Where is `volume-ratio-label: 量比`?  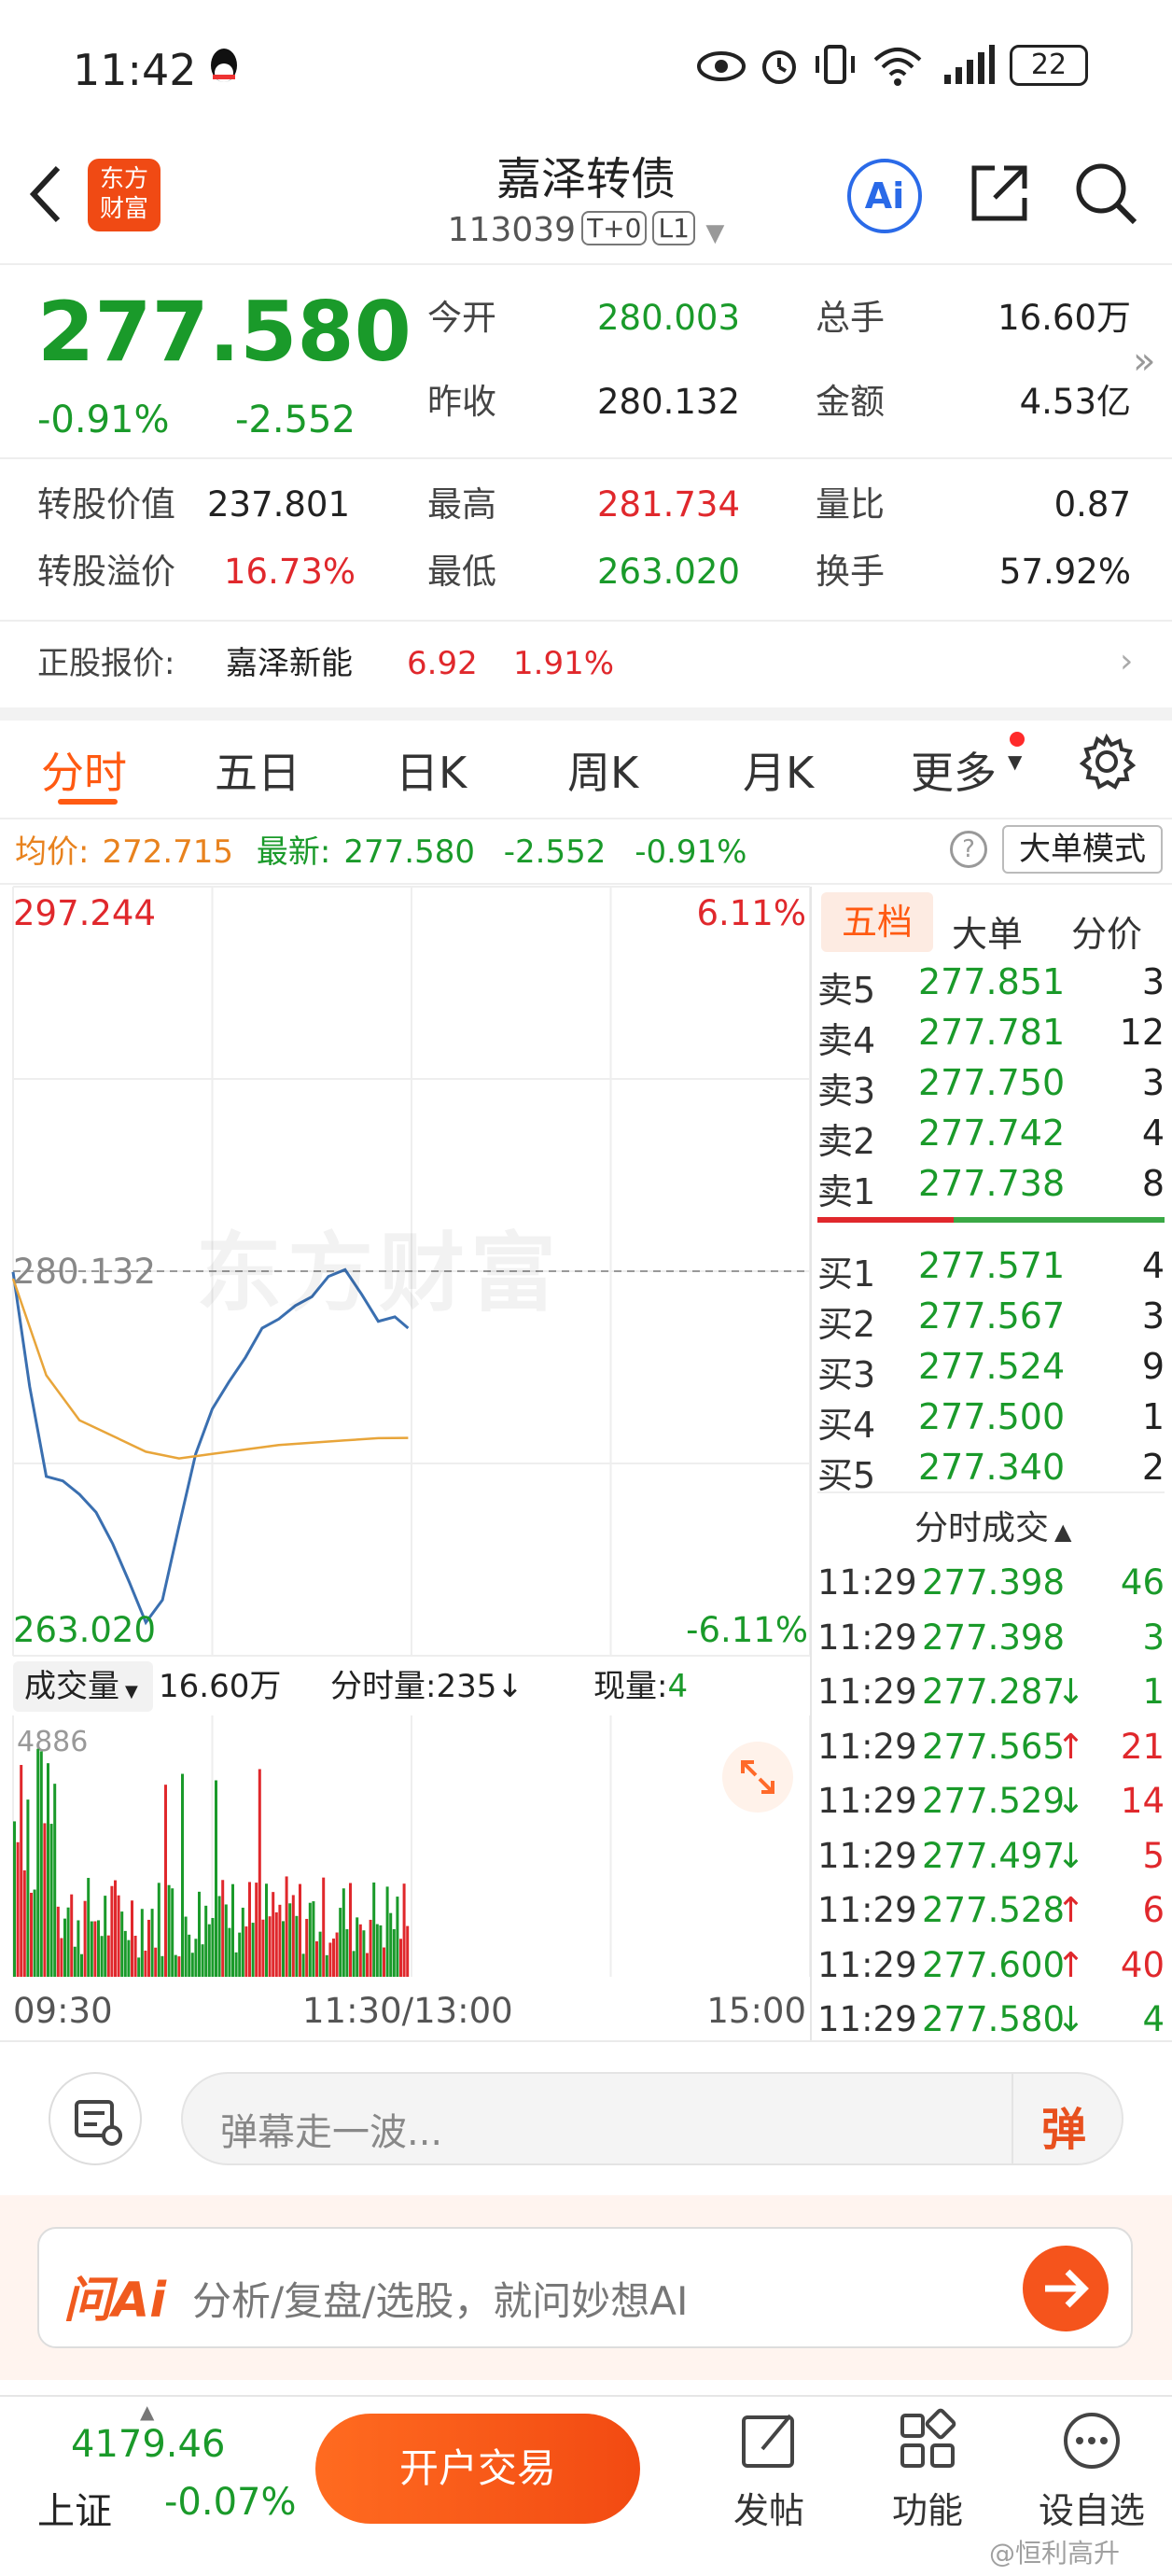 volume-ratio-label: 量比 is located at coordinates (850, 504).